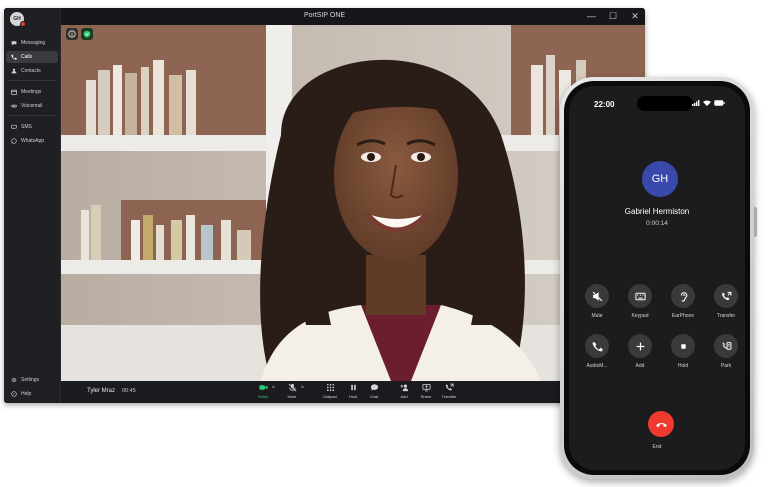 The image size is (768, 487). I want to click on sidebar-item-calls: Calls, so click(32, 57).